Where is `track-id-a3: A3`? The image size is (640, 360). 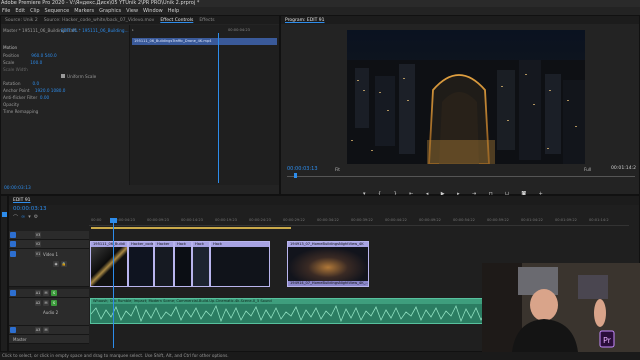 track-id-a3: A3 is located at coordinates (38, 330).